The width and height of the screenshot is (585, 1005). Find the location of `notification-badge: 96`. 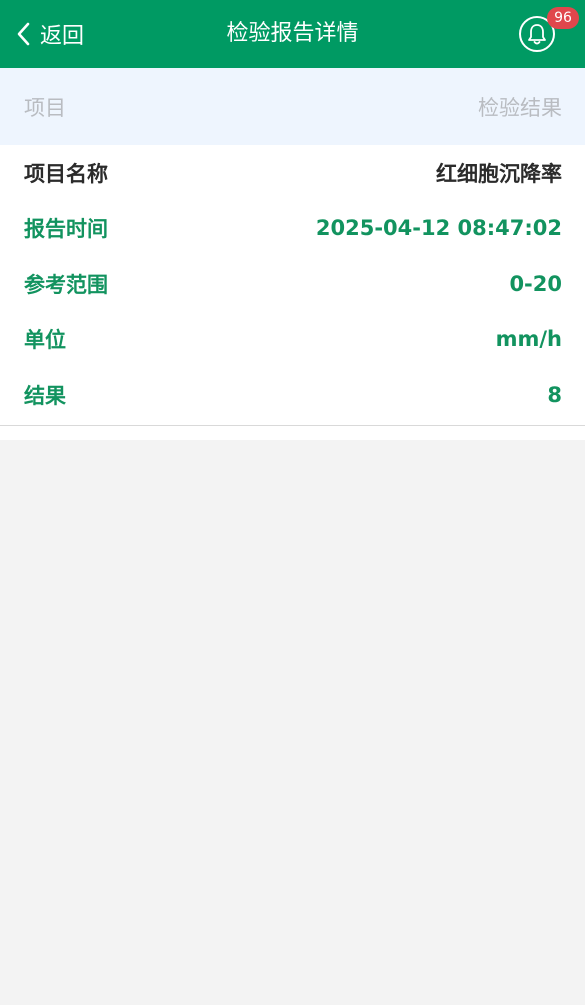

notification-badge: 96 is located at coordinates (563, 18).